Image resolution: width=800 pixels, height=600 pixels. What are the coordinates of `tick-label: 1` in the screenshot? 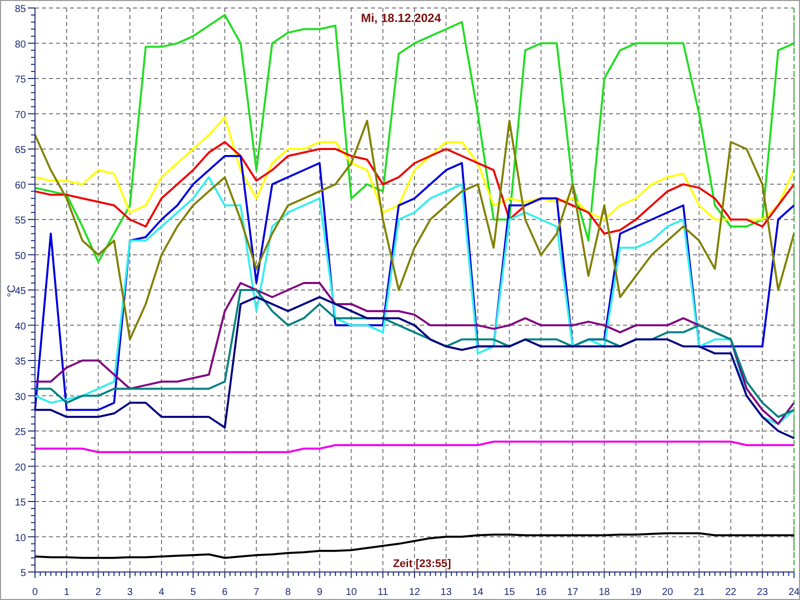 It's located at (67, 592).